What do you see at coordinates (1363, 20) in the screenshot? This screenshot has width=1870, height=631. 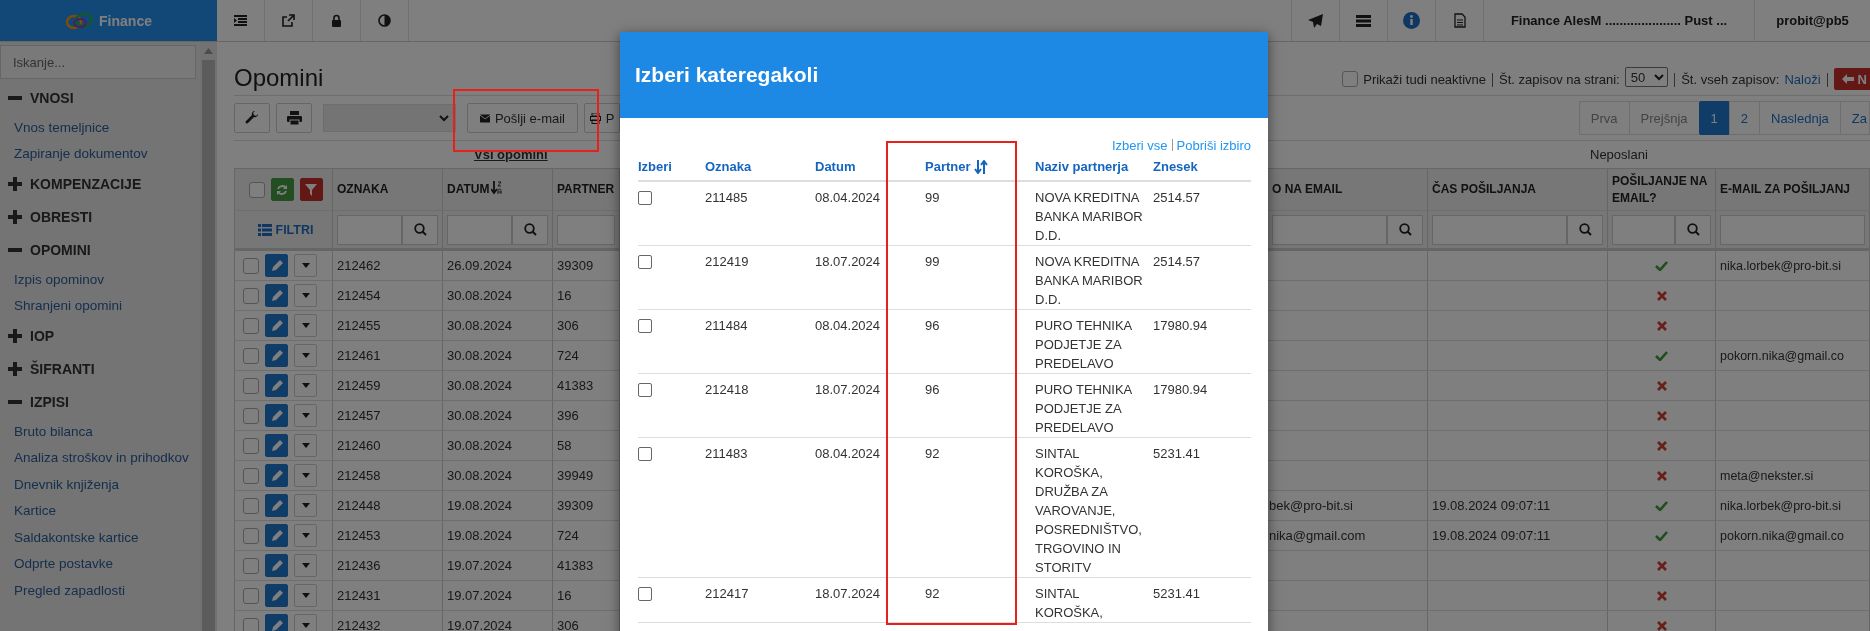 I see `stack-icon` at bounding box center [1363, 20].